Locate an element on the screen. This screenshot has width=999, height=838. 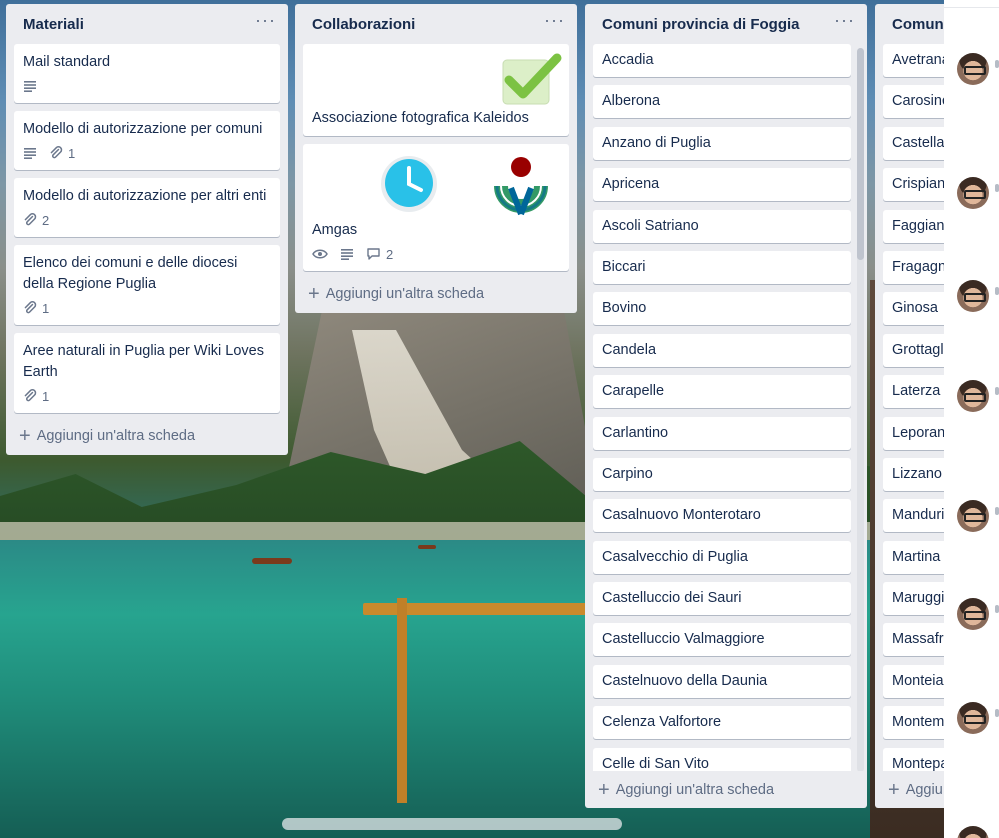
card-title: Castelluccio dei Sauri is located at coordinates (672, 598).